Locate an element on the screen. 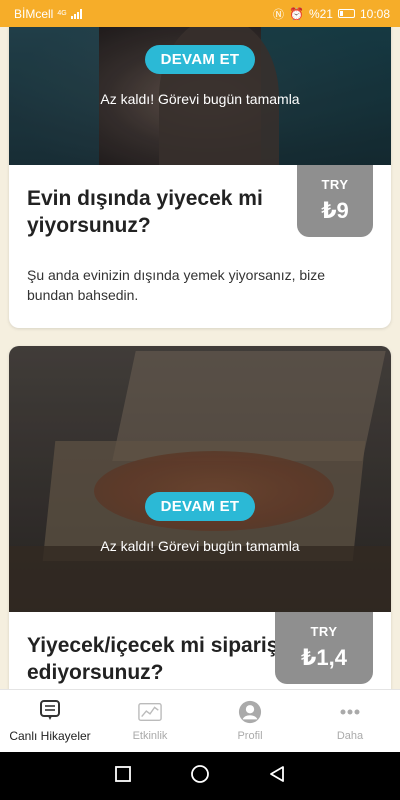 This screenshot has width=400, height=800. price-tag: TRY ₺9 is located at coordinates (335, 201).